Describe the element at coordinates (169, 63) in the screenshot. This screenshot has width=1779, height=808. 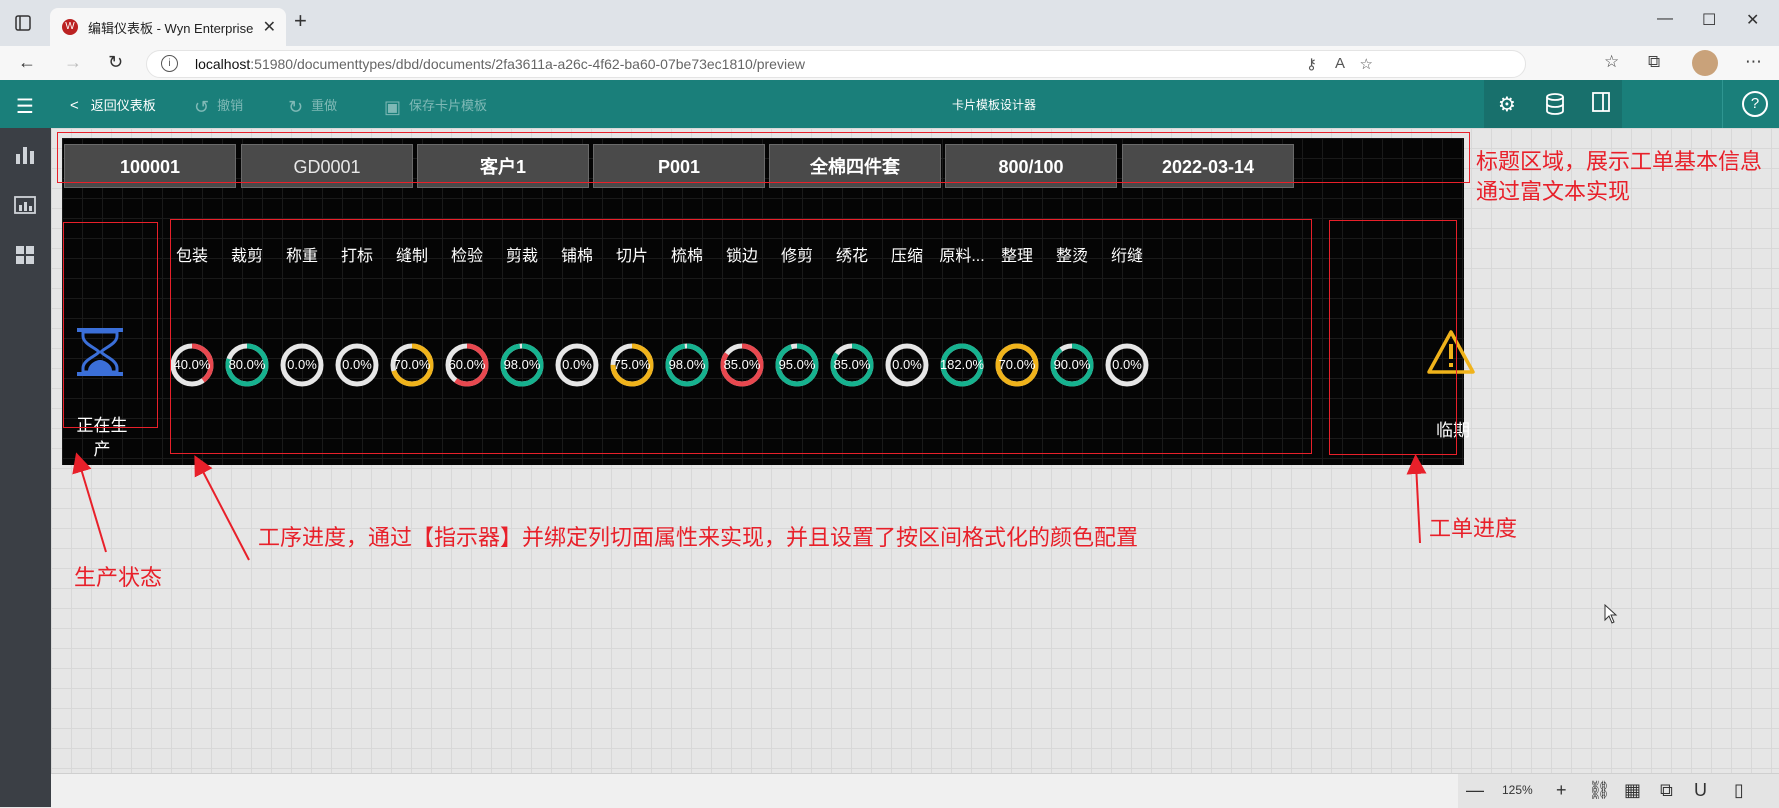
I see `site-info-icon: i` at that location.